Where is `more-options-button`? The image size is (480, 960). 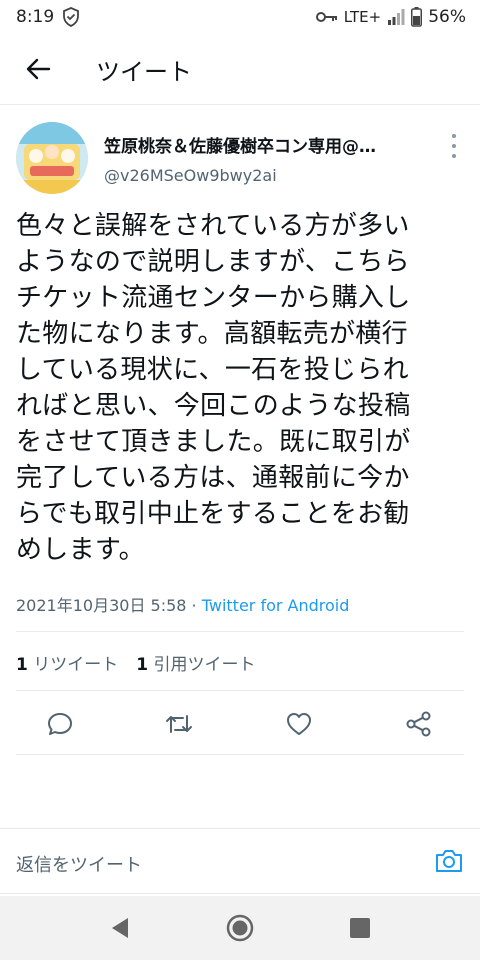 more-options-button is located at coordinates (454, 146).